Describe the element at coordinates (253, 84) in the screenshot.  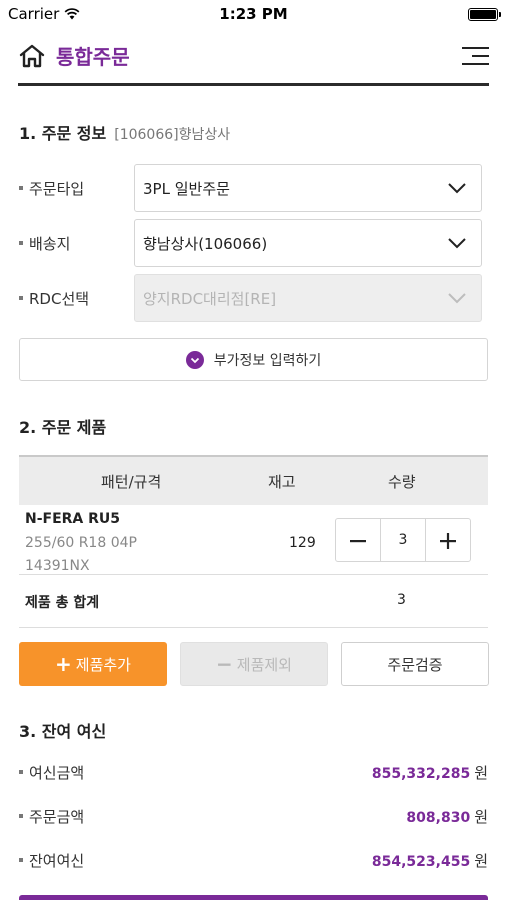
I see `header-divider` at that location.